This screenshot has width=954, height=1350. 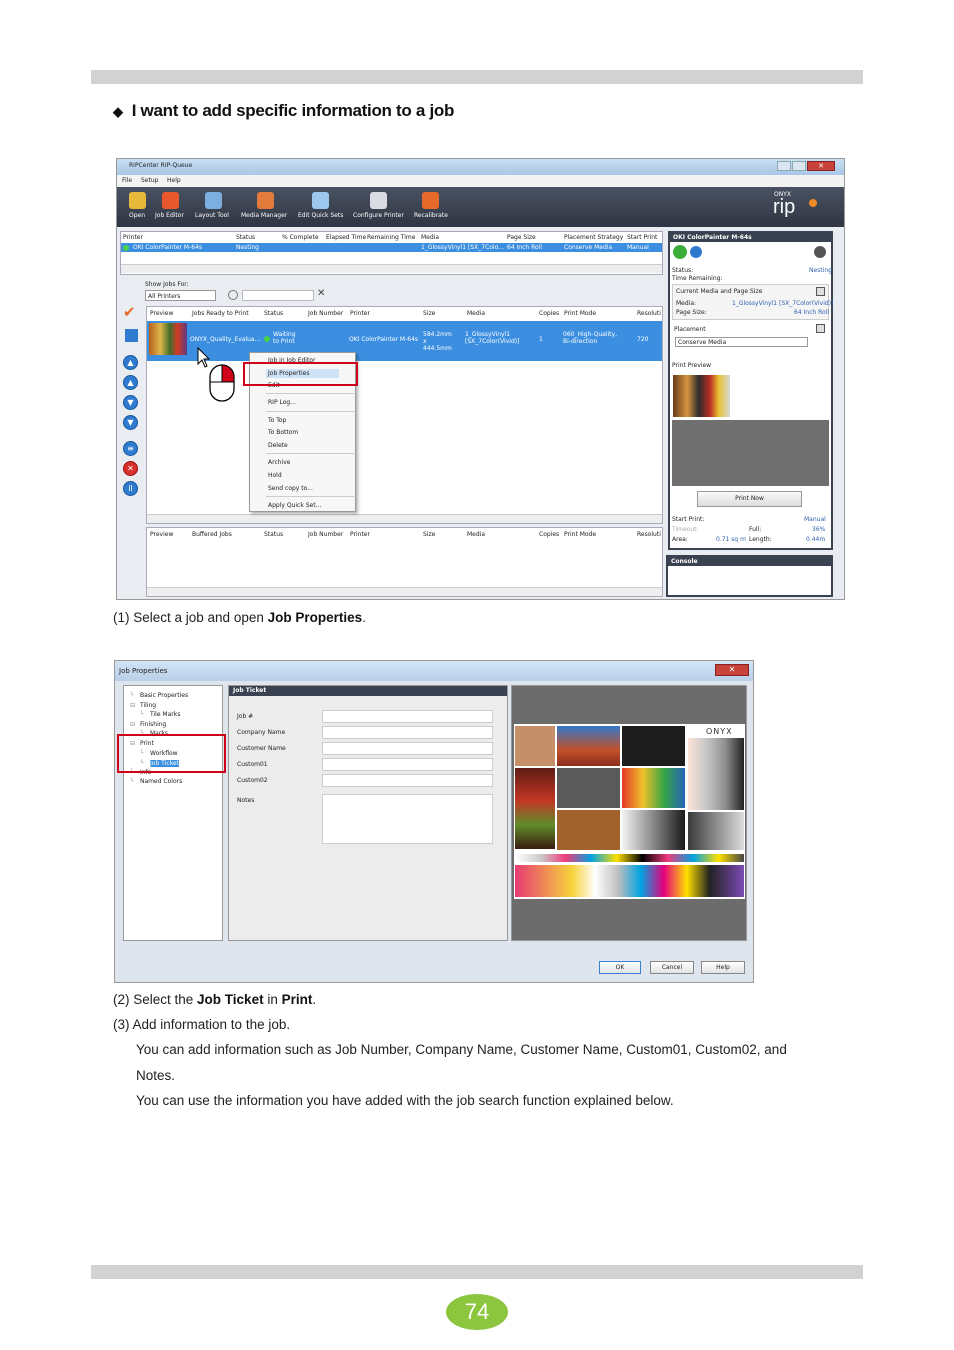 What do you see at coordinates (629, 811) in the screenshot?
I see `test-image: ONYX` at bounding box center [629, 811].